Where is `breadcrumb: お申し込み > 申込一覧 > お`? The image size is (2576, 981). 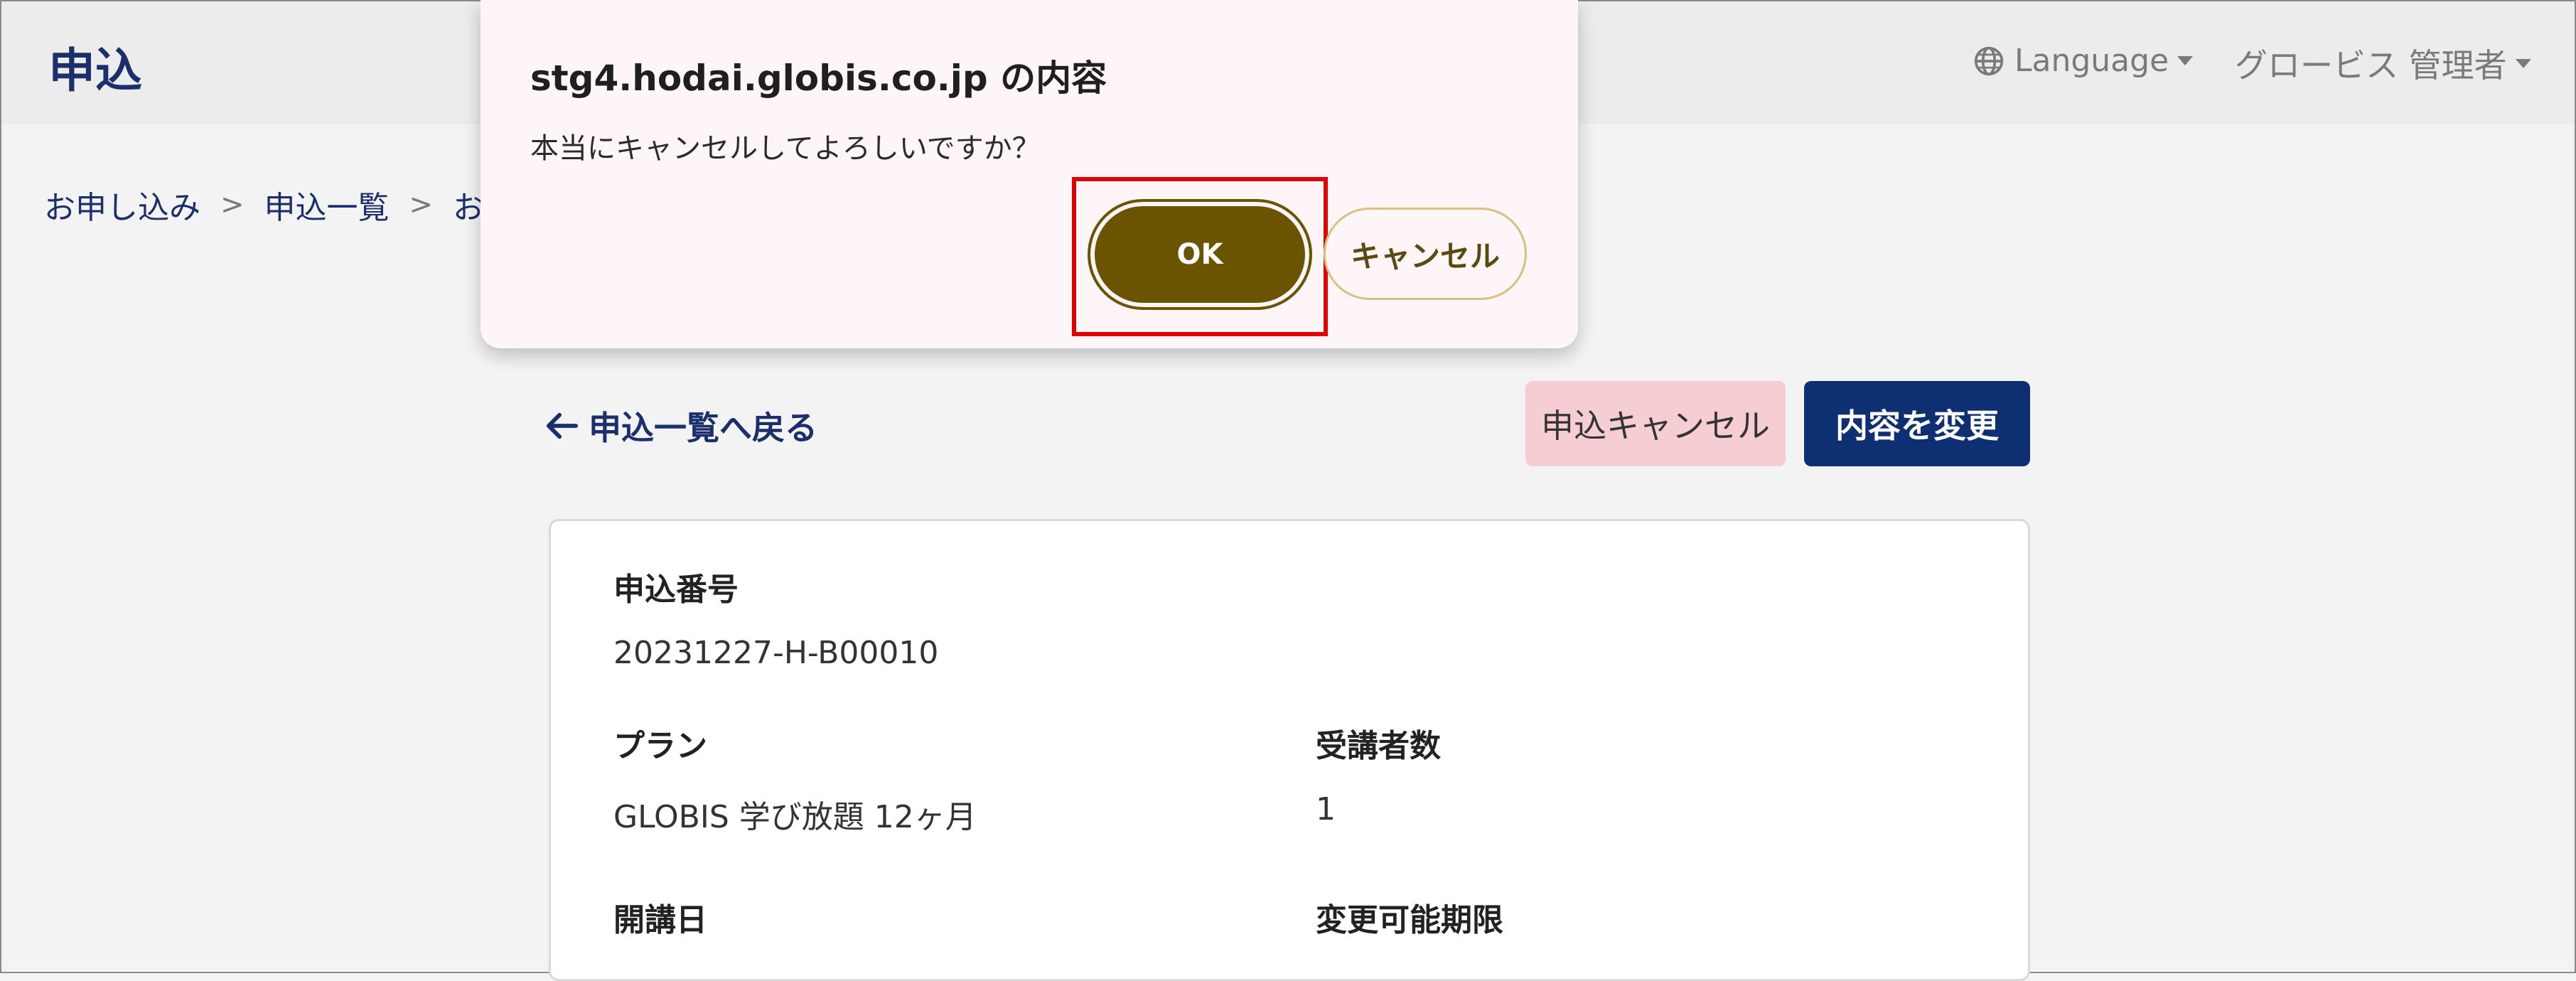
breadcrumb: お申し込み > 申込一覧 > お is located at coordinates (264, 204).